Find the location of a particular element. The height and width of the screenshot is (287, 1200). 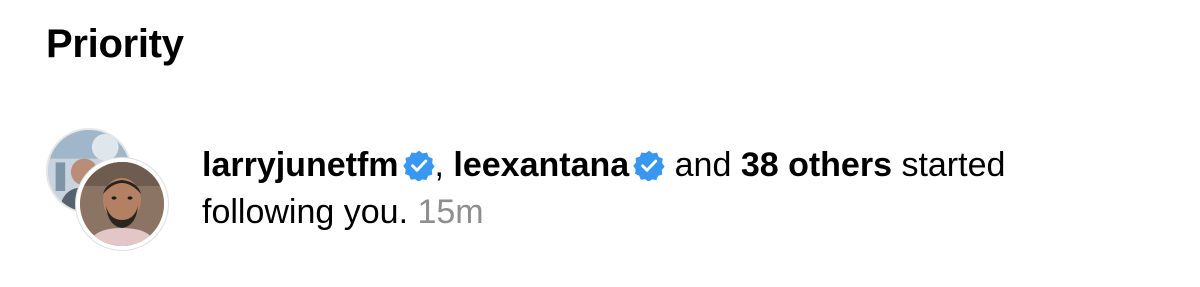

action-text-line2: following you. is located at coordinates (305, 212).